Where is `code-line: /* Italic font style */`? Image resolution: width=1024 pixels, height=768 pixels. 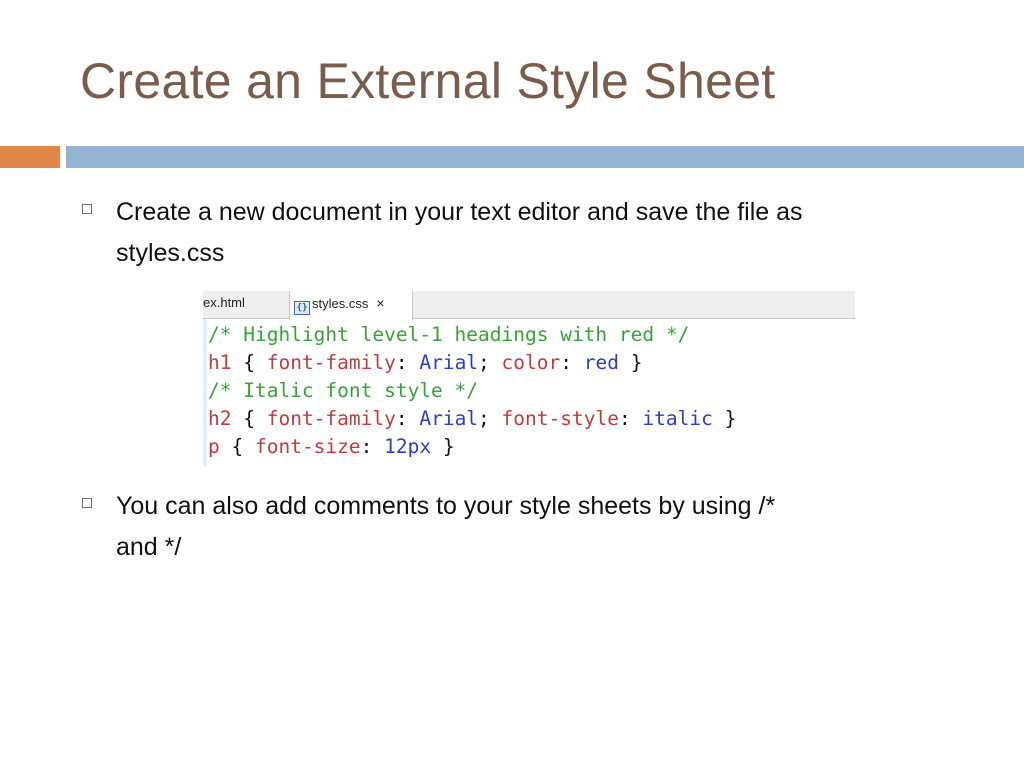
code-line: /* Italic font style */ is located at coordinates (530, 391).